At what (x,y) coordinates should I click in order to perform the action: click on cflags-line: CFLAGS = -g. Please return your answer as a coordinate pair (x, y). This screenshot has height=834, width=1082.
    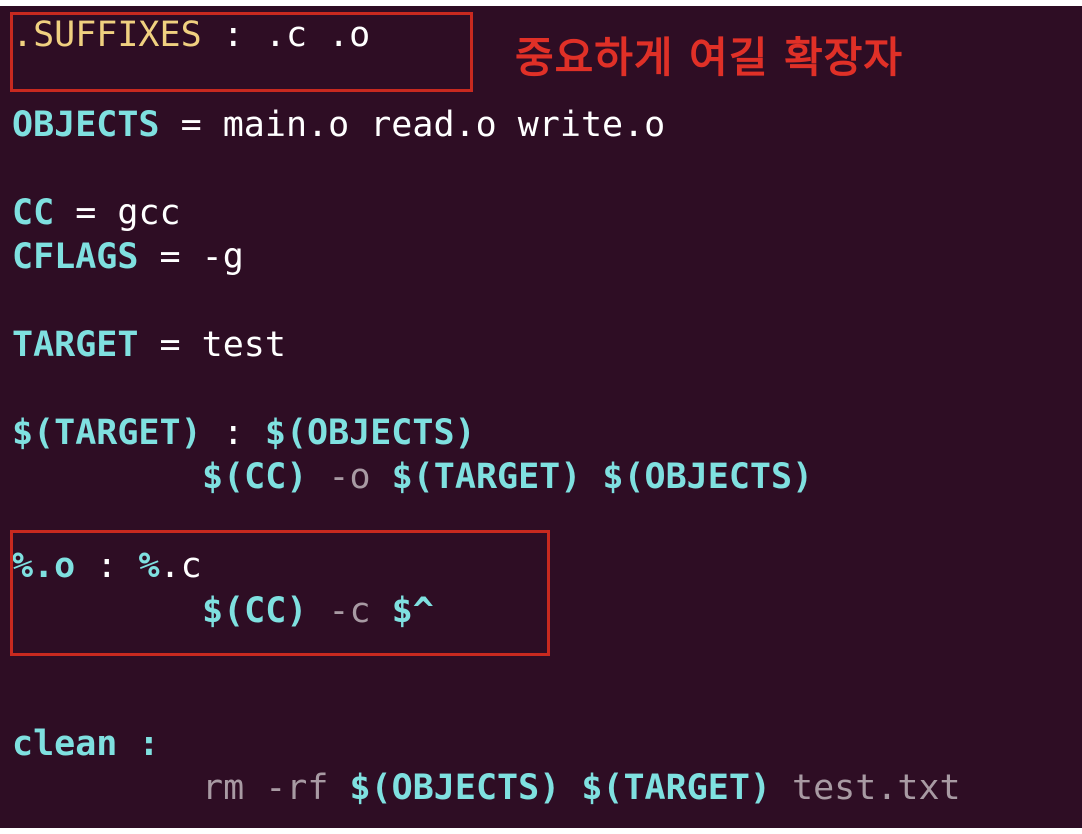
    Looking at the image, I should click on (128, 257).